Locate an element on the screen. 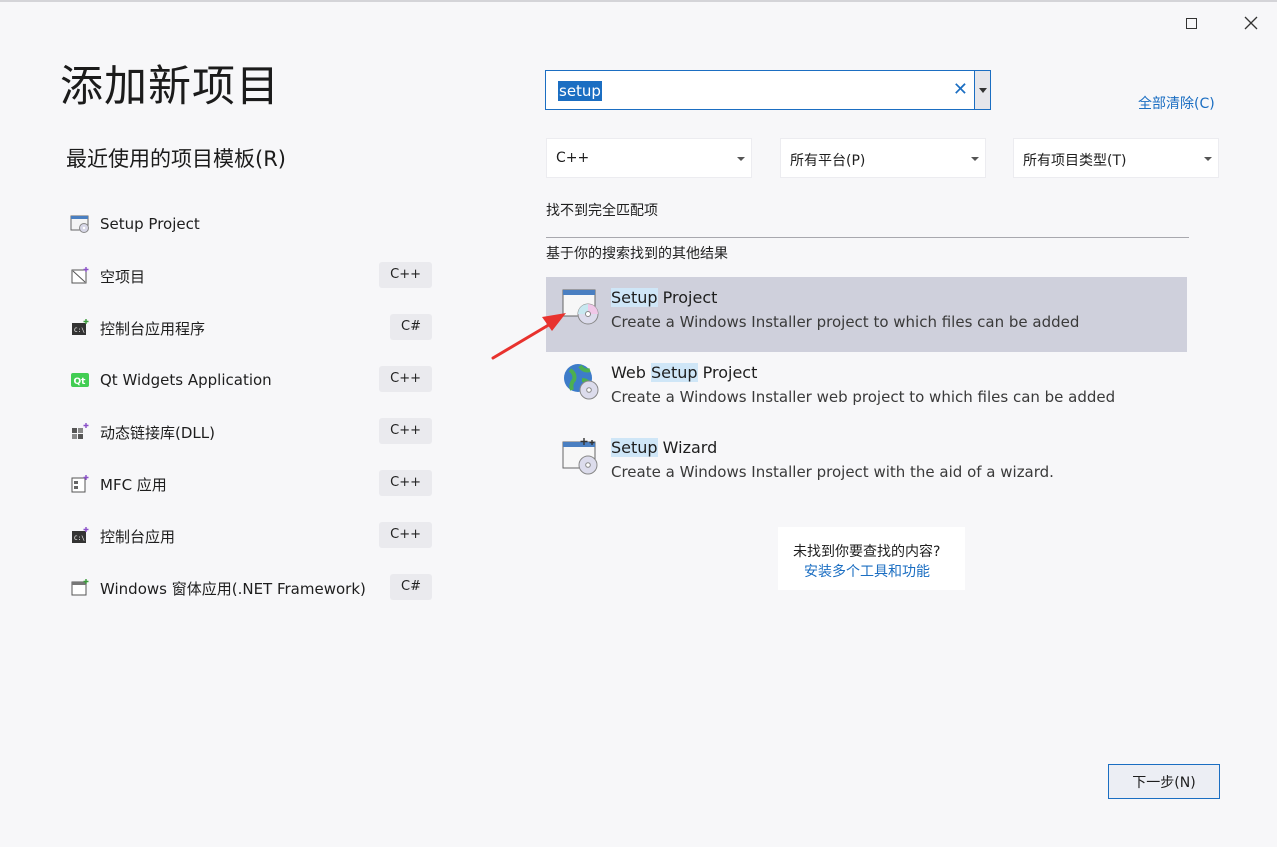 The height and width of the screenshot is (847, 1277). next-button: 下一步(N) is located at coordinates (1164, 781).